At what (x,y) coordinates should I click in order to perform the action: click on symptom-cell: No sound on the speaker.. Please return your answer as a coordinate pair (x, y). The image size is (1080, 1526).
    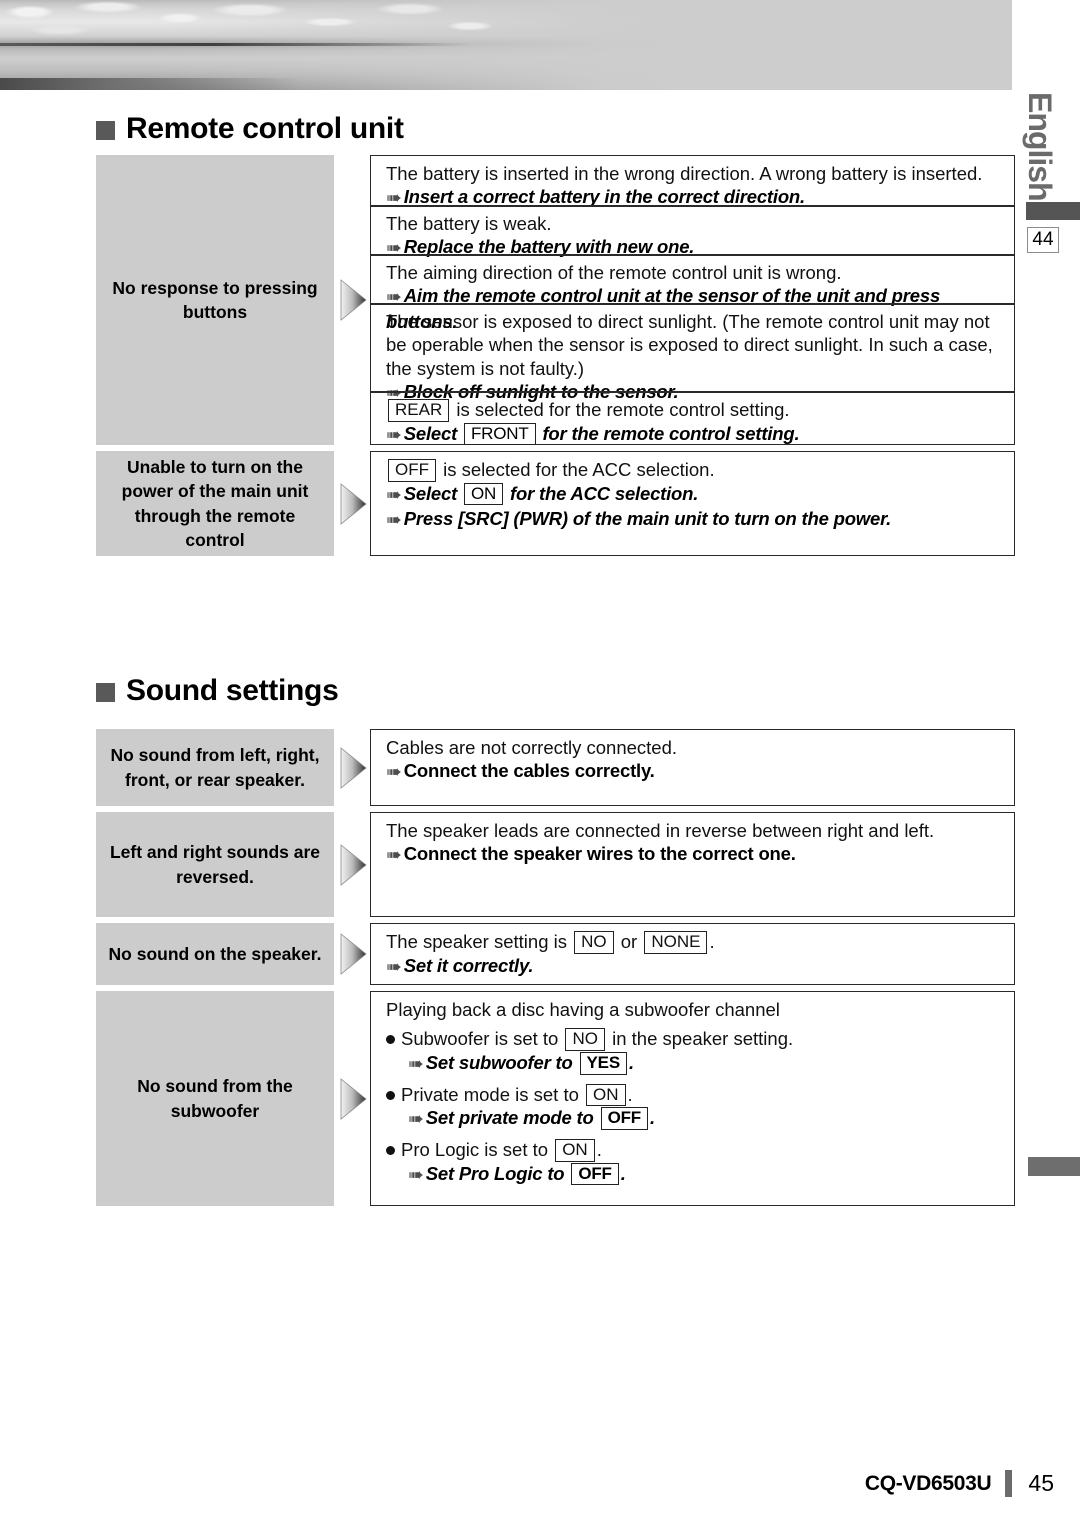
    Looking at the image, I should click on (215, 954).